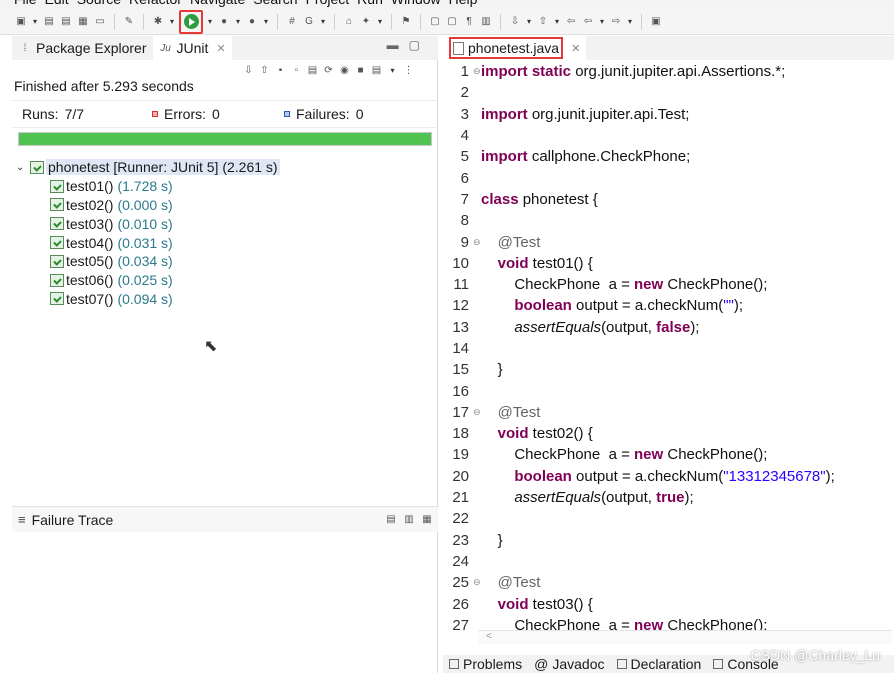 This screenshot has width=894, height=673. I want to click on back-icon: ⇦, so click(588, 22).